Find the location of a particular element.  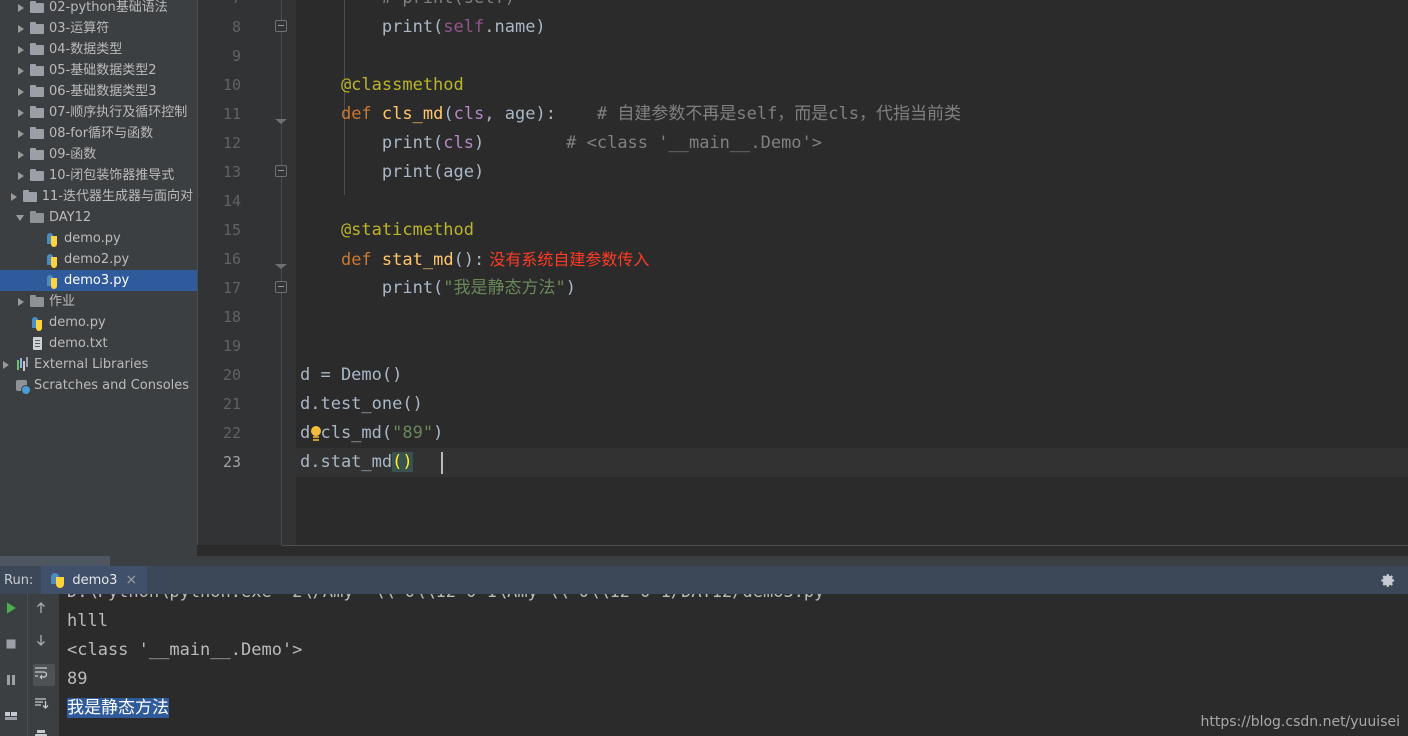

line-number-19: 19 is located at coordinates (221, 346).